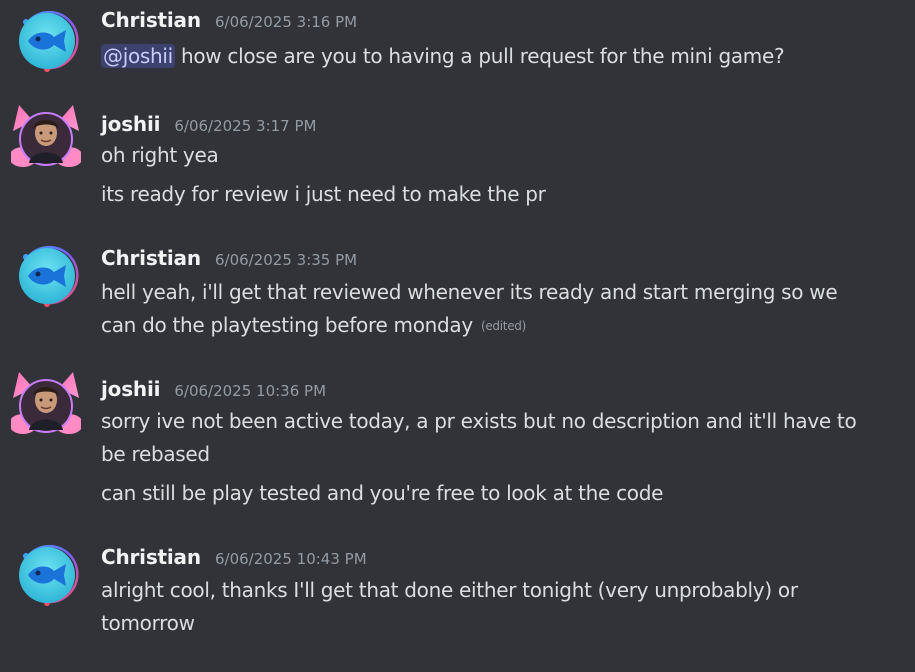  I want to click on message-header: Christian 6/06/2025 3:35 PM, so click(229, 259).